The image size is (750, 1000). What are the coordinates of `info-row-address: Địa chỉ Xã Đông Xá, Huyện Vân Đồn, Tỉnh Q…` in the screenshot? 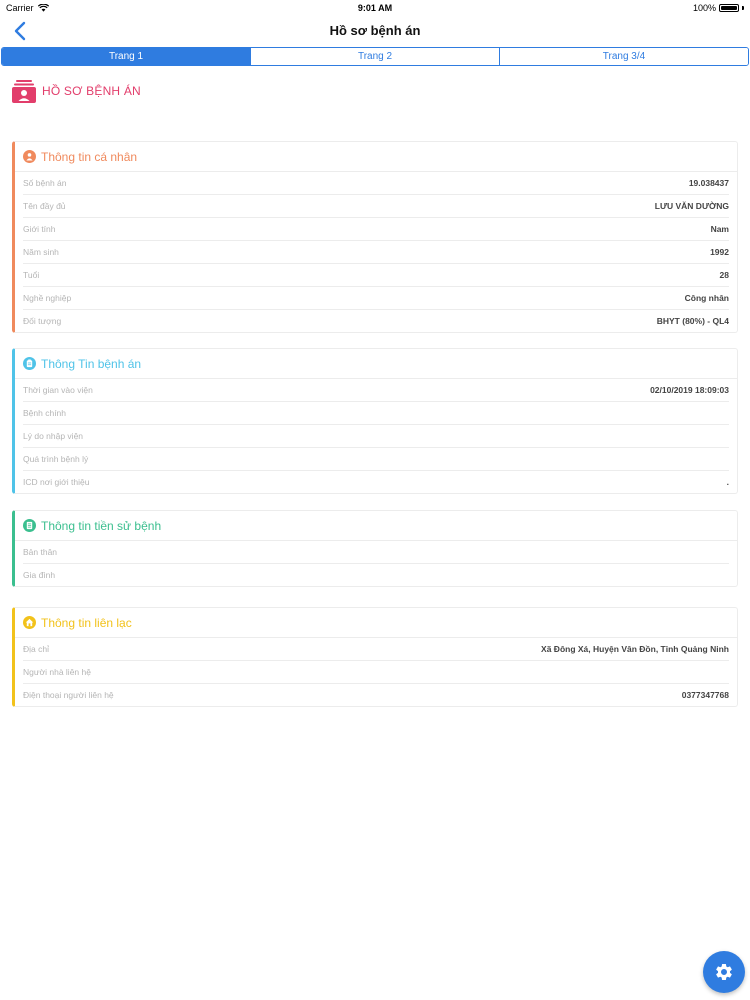 It's located at (376, 649).